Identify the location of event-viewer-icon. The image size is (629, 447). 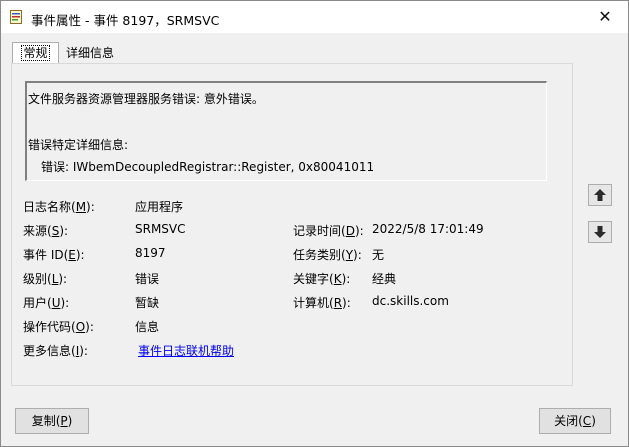
(16, 17).